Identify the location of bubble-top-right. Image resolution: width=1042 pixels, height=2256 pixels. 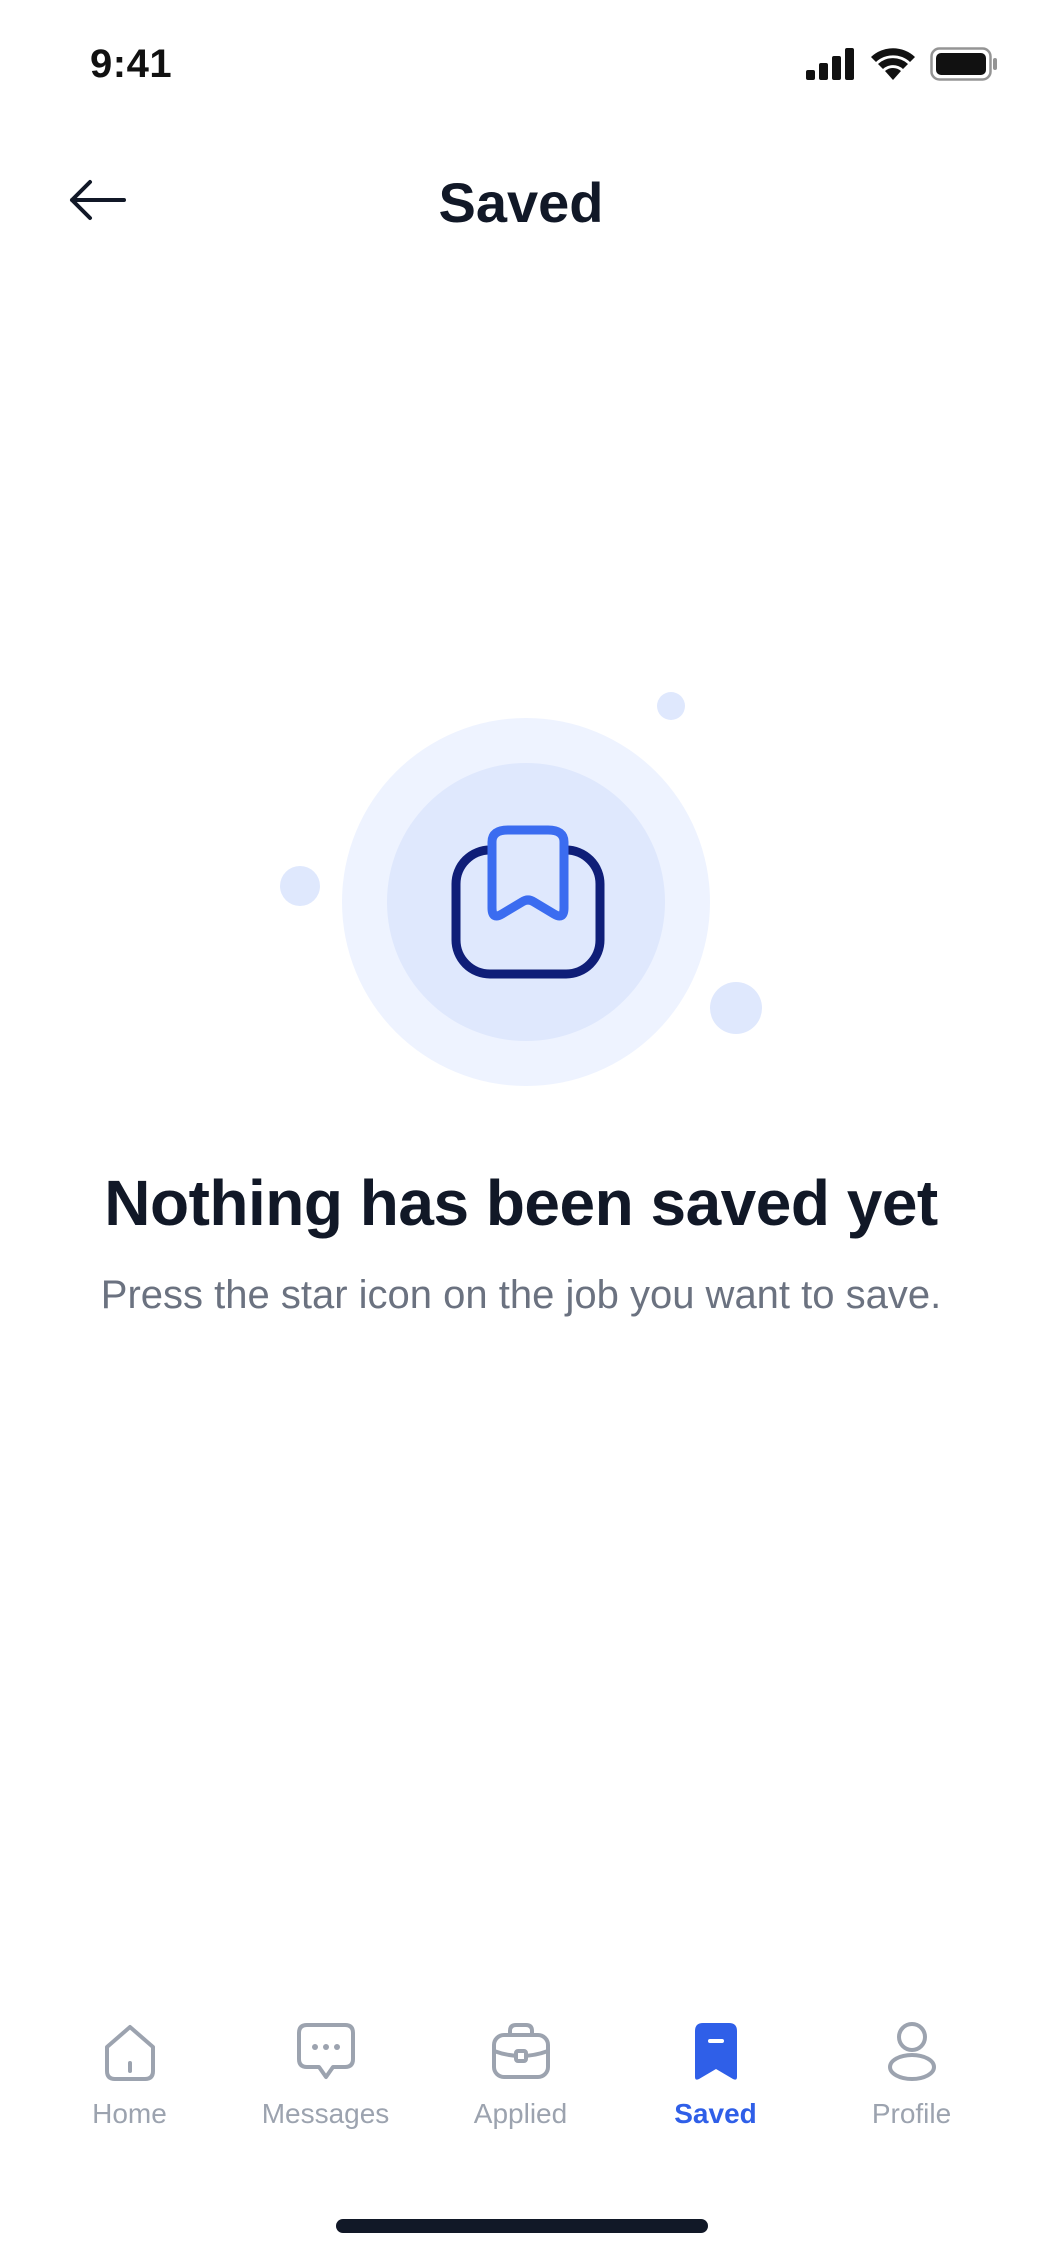
(671, 706).